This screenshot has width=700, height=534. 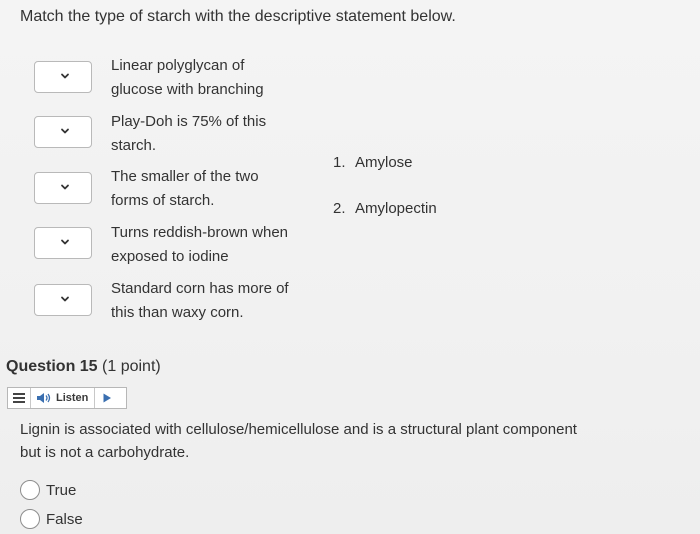 I want to click on answer-item-amylopectin: 2. Amylopectin, so click(x=385, y=208).